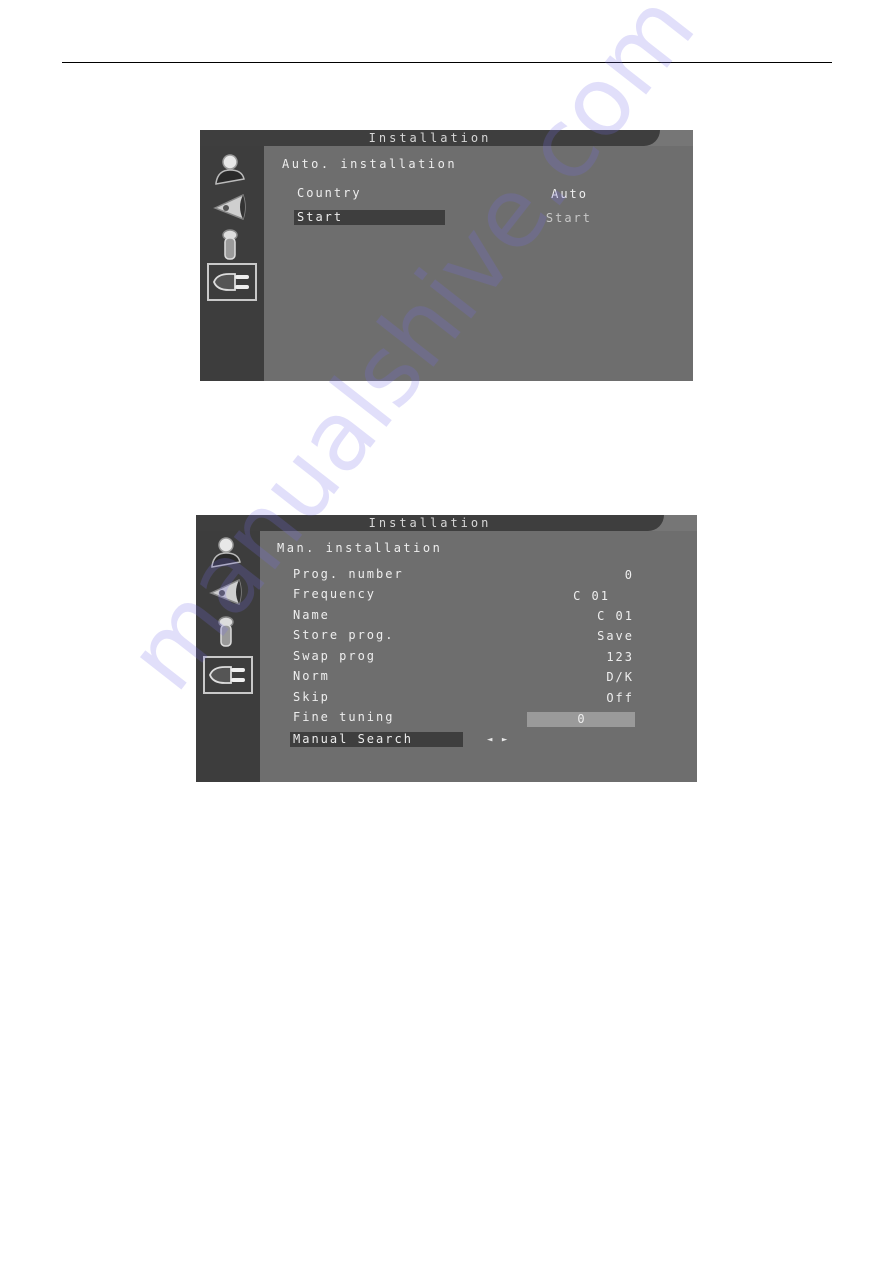 The image size is (893, 1263). Describe the element at coordinates (595, 657) in the screenshot. I see `swap-prog-value: 123` at that location.